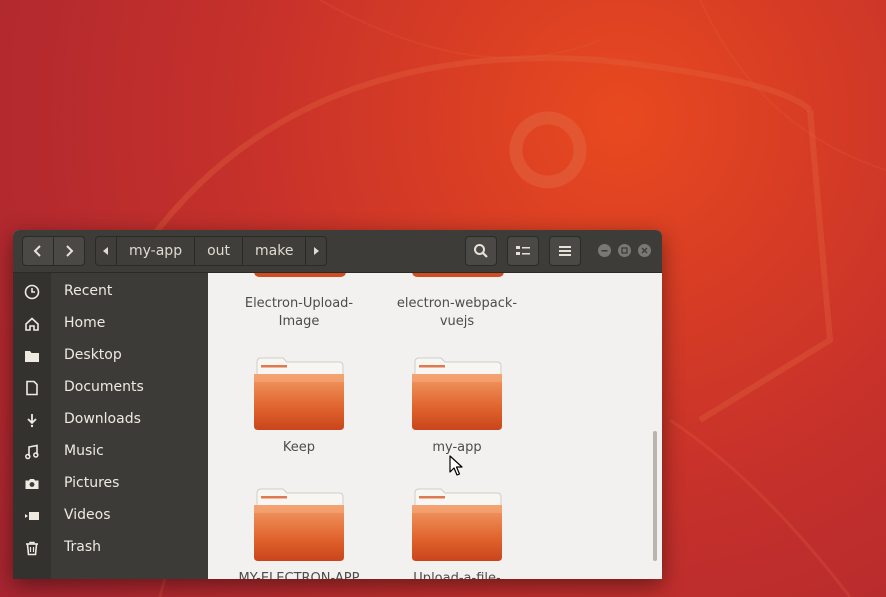 This screenshot has width=886, height=597. I want to click on maximize-button, so click(624, 250).